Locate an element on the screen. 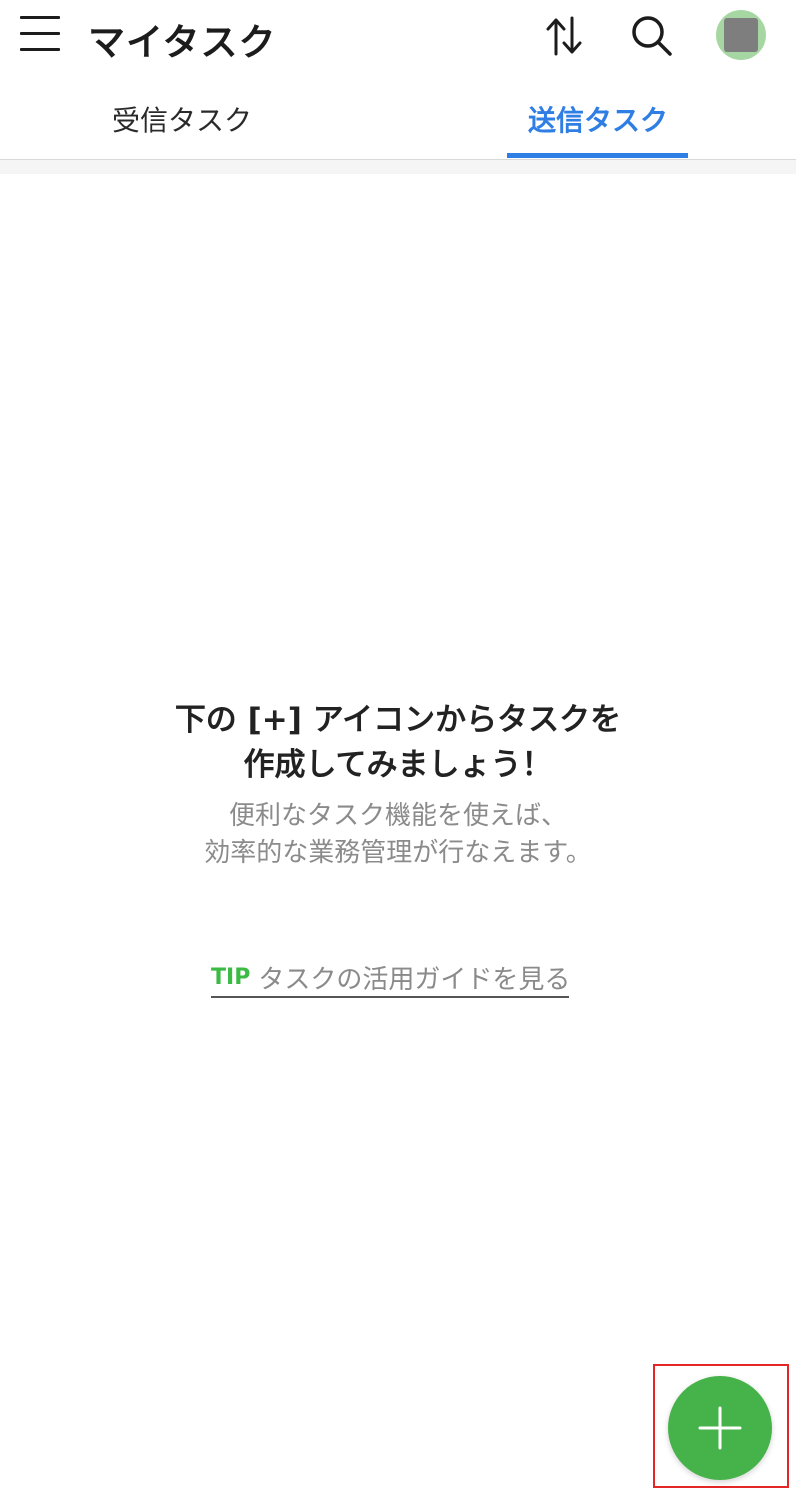 The width and height of the screenshot is (796, 1498). tab-divider-shade is located at coordinates (398, 167).